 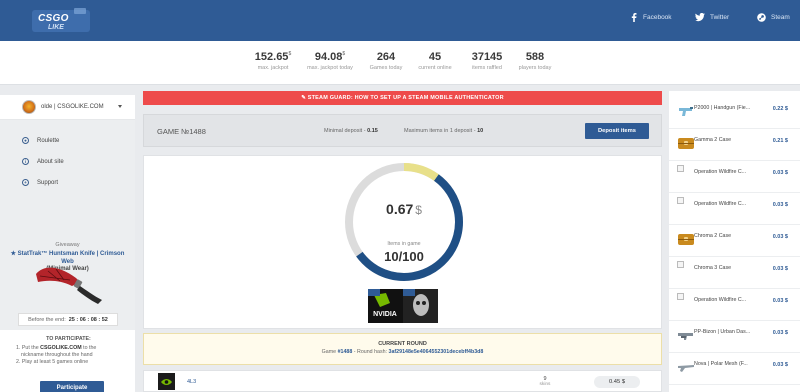 What do you see at coordinates (120, 106) in the screenshot?
I see `chevron-down-icon` at bounding box center [120, 106].